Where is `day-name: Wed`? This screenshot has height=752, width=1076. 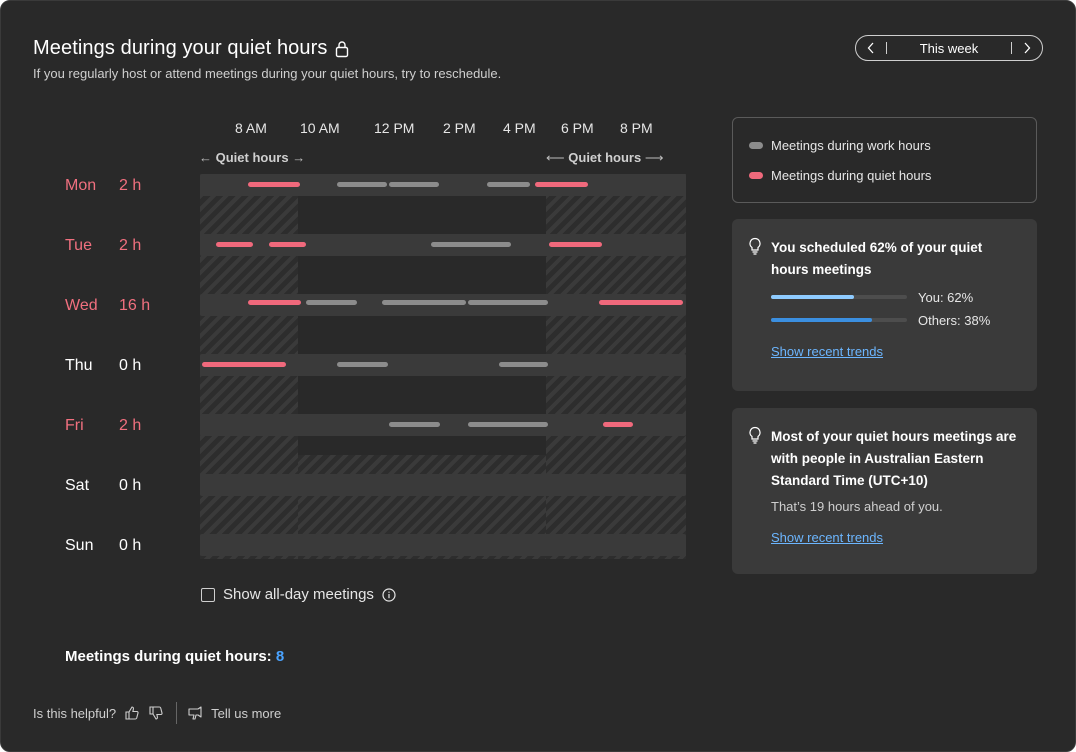 day-name: Wed is located at coordinates (81, 305).